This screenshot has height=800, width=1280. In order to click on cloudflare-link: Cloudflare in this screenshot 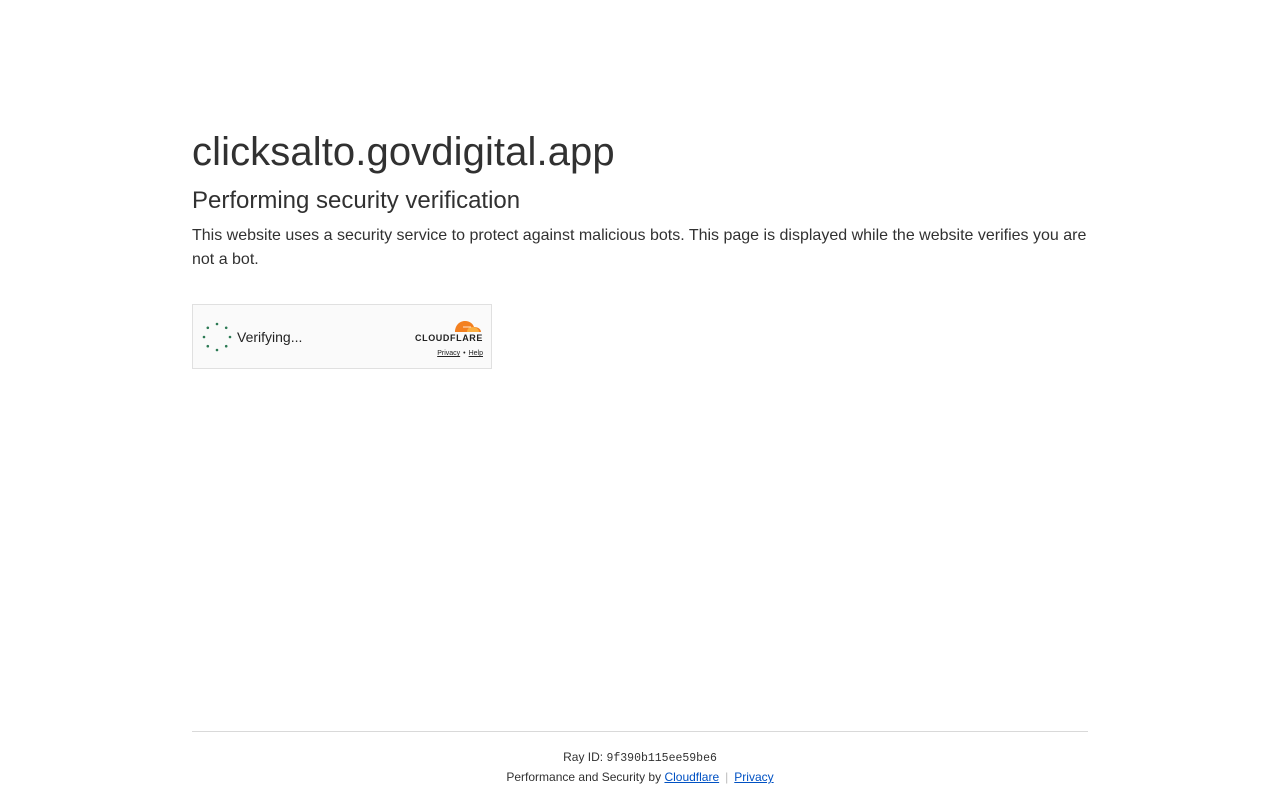, I will do `click(691, 777)`.